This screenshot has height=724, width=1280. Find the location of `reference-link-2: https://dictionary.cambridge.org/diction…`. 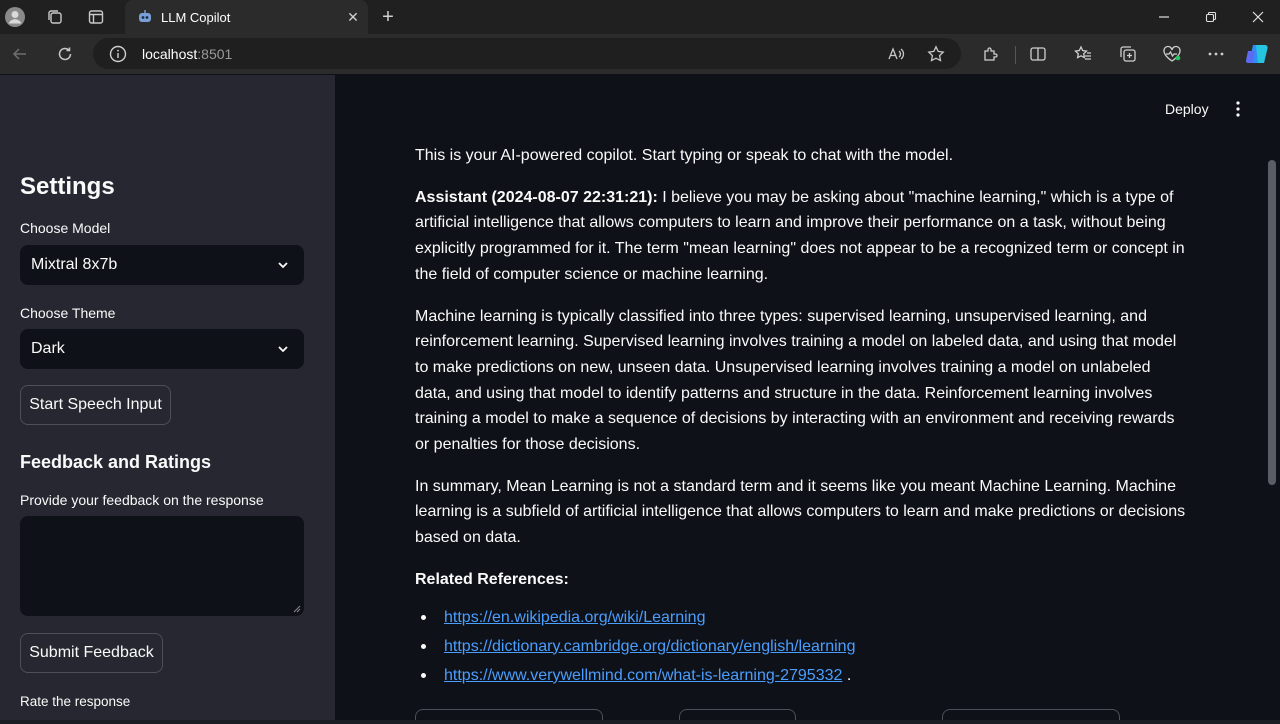

reference-link-2: https://dictionary.cambridge.org/diction… is located at coordinates (649, 646).